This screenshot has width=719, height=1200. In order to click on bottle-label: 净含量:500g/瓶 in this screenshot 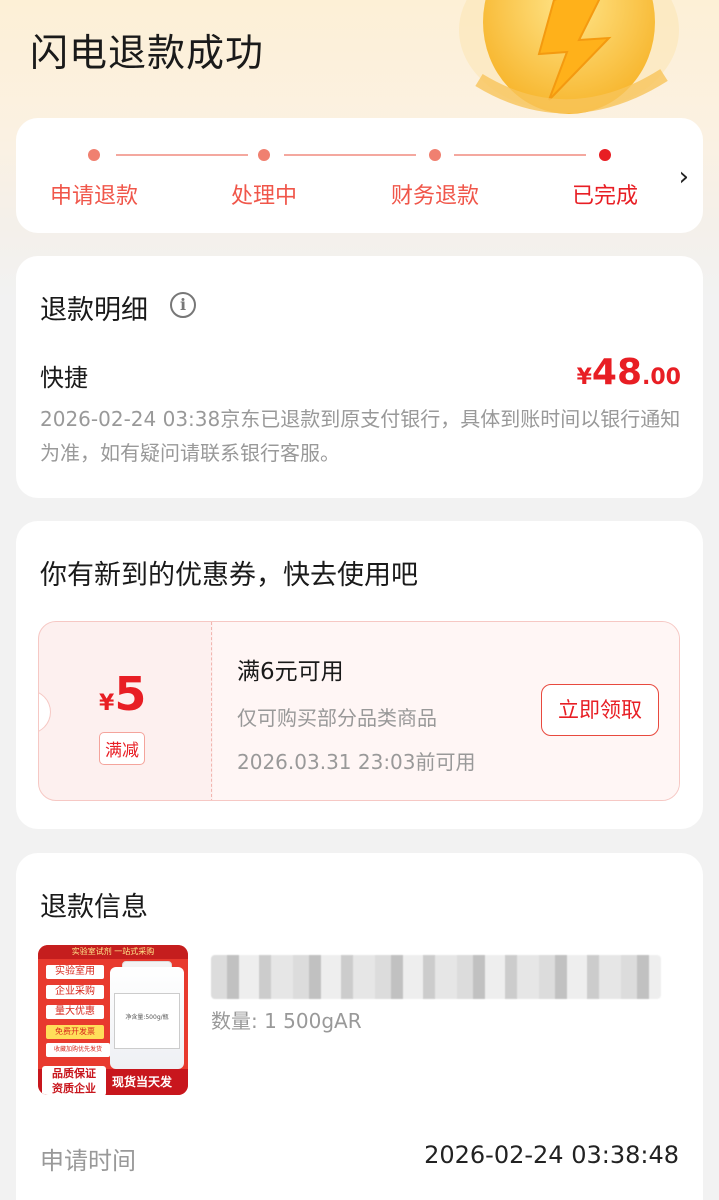, I will do `click(147, 1021)`.